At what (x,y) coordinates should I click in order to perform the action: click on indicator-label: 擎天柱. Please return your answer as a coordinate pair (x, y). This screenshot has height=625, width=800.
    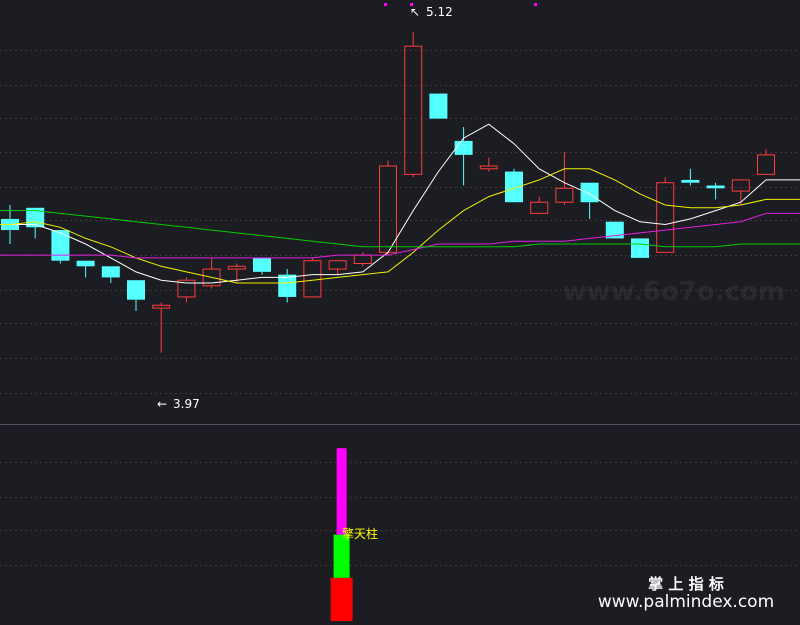
    Looking at the image, I should click on (360, 533).